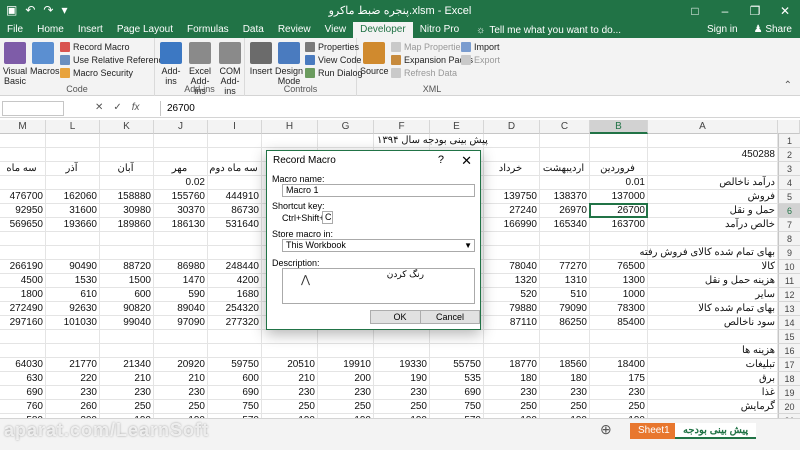 Image resolution: width=800 pixels, height=450 pixels. What do you see at coordinates (716, 431) in the screenshot?
I see `tab-budget-forecast: پیش بینی بودجه` at bounding box center [716, 431].